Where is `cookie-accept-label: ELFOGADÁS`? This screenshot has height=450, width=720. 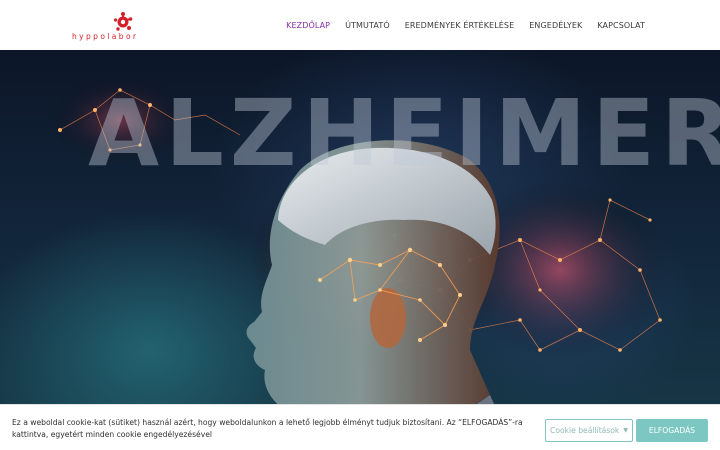 cookie-accept-label: ELFOGADÁS is located at coordinates (672, 430).